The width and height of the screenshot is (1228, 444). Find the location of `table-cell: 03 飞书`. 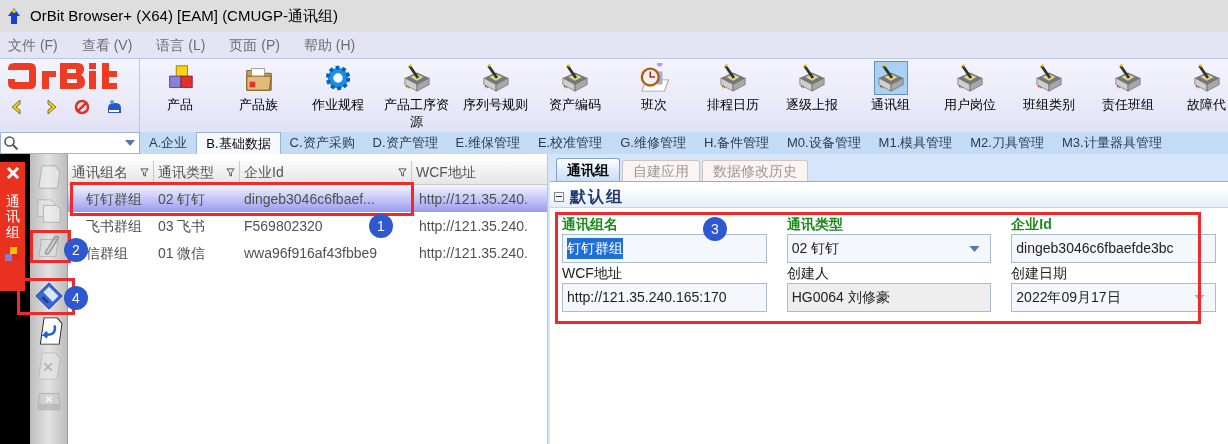

table-cell: 03 飞书 is located at coordinates (182, 225).